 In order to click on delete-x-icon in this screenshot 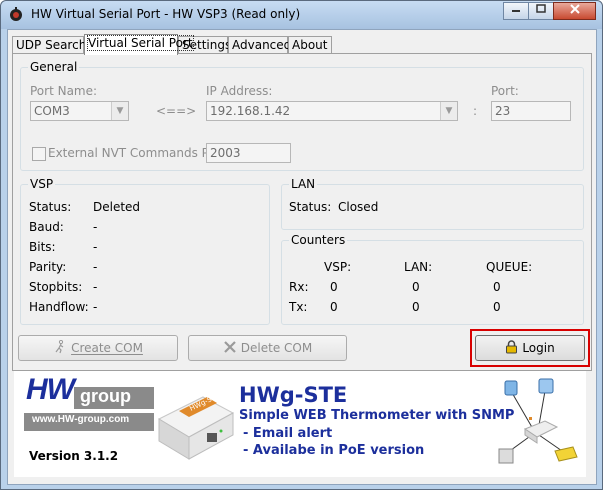, I will do `click(230, 347)`.